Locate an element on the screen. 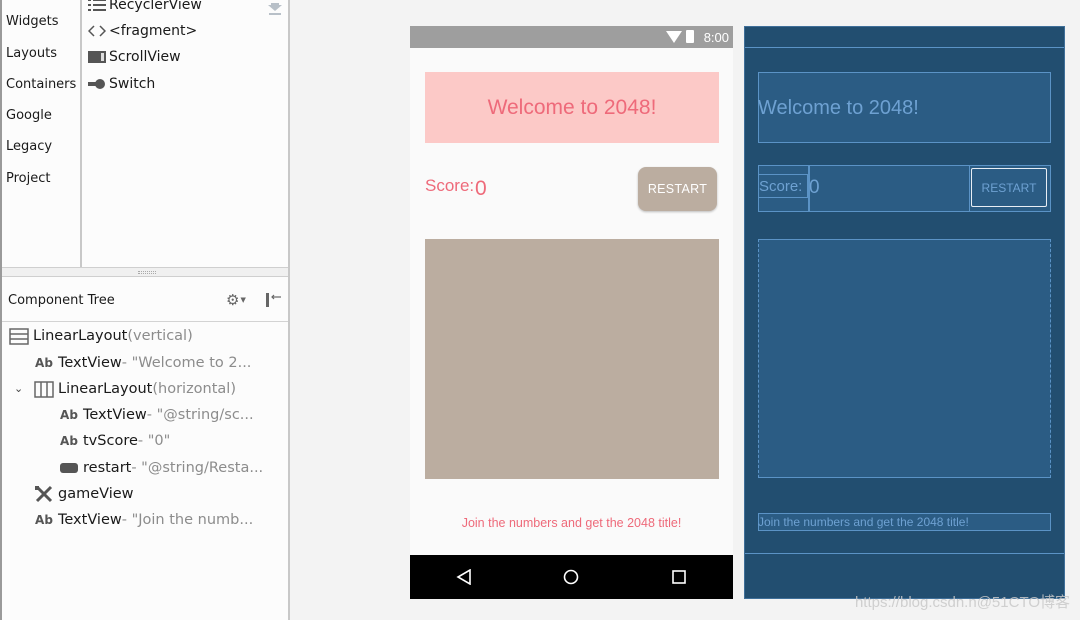 This screenshot has width=1080, height=620. palette-item-scrollview: ScrollView is located at coordinates (134, 57).